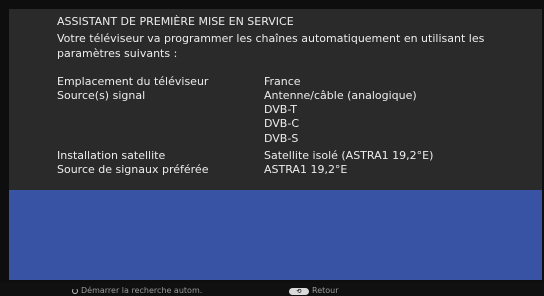 This screenshot has width=544, height=296. I want to click on back-key-glyph: ⟲, so click(299, 291).